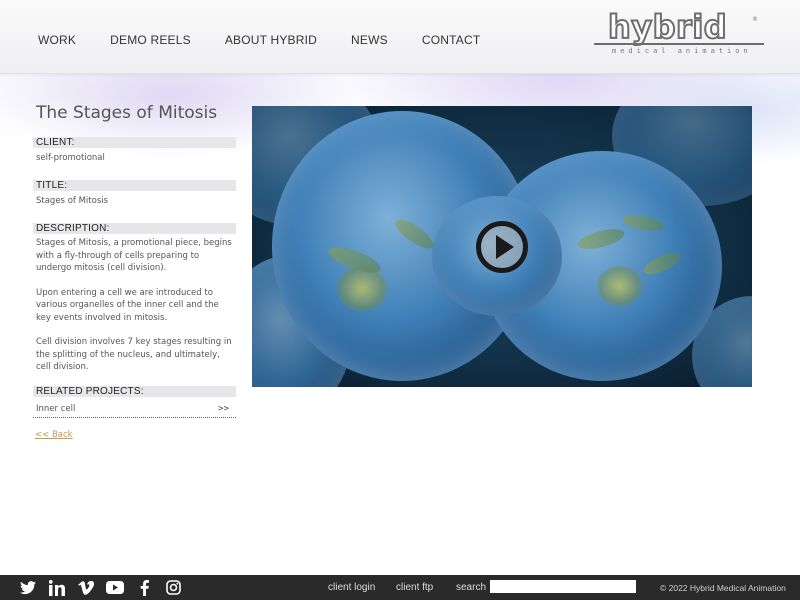 This screenshot has width=800, height=600. I want to click on related-project-inner-cell: Inner cell >>, so click(134, 410).